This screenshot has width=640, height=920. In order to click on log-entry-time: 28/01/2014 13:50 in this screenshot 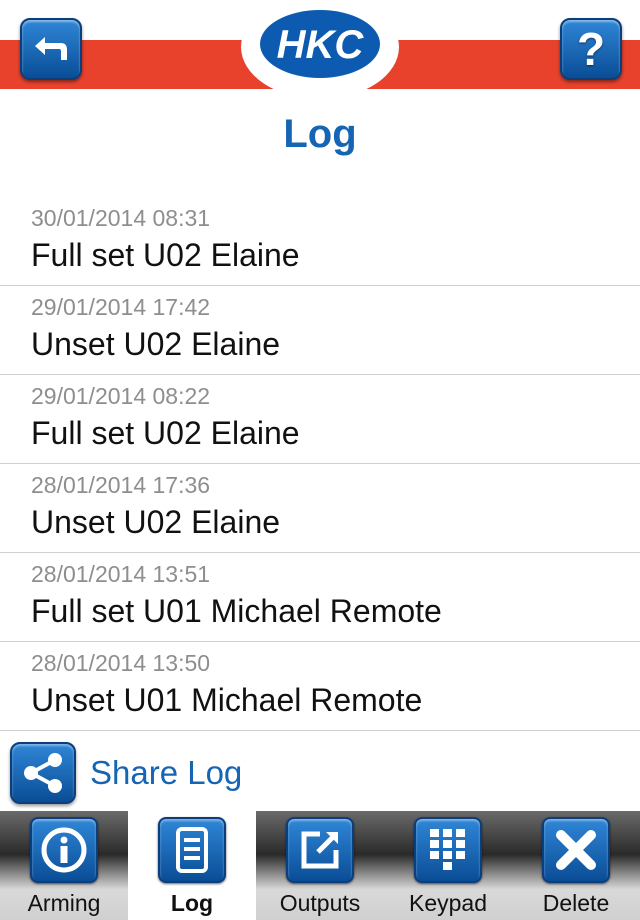, I will do `click(121, 663)`.